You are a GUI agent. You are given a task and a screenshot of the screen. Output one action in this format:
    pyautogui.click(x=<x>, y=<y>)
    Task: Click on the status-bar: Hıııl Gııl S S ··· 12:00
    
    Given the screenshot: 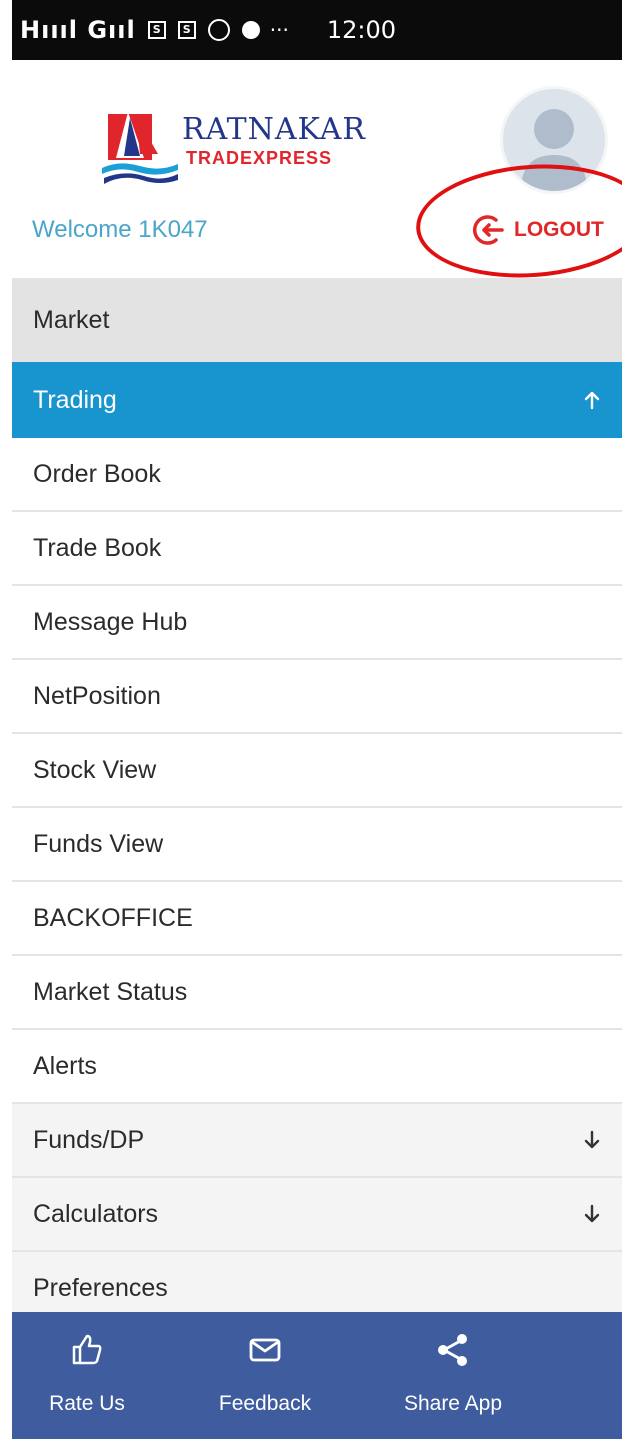 What is the action you would take?
    pyautogui.click(x=317, y=30)
    